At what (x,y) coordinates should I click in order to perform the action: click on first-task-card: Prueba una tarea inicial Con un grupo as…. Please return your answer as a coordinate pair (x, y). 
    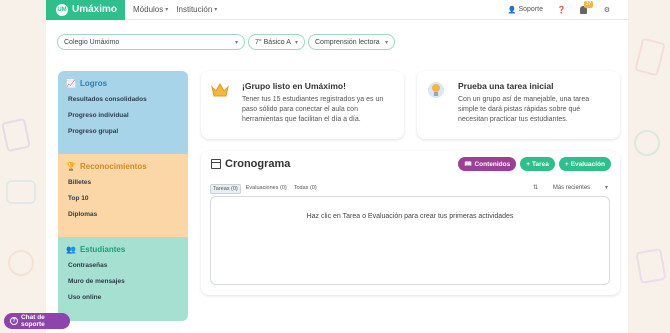
    Looking at the image, I should click on (518, 105).